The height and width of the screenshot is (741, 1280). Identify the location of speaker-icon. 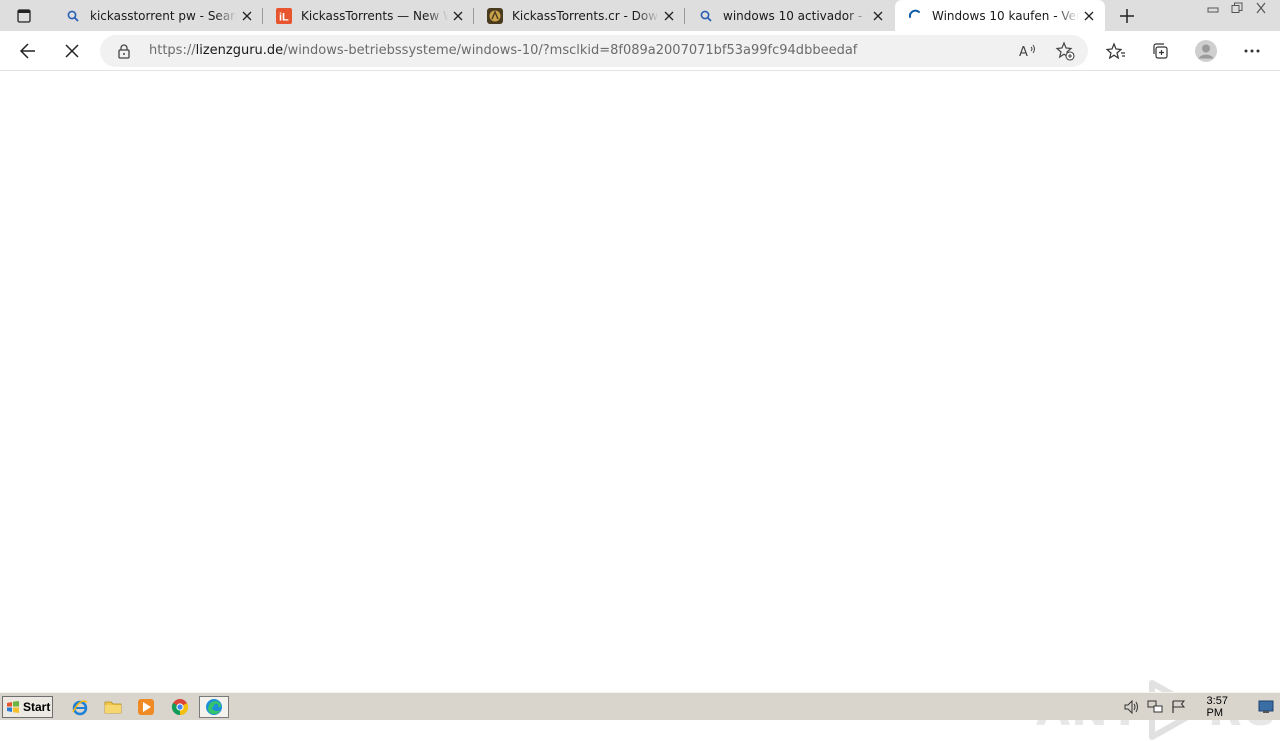
(1131, 707).